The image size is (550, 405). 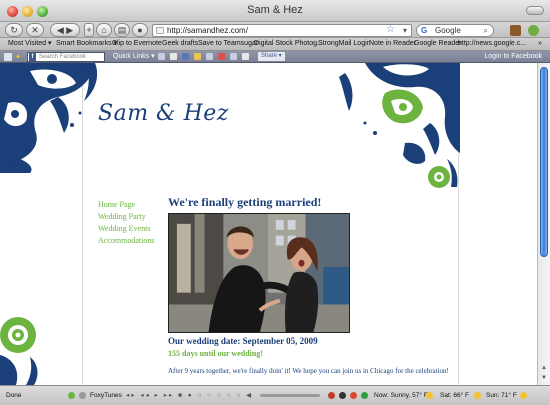 What do you see at coordinates (71, 395) in the screenshot?
I see `foxytunes-icon` at bounding box center [71, 395].